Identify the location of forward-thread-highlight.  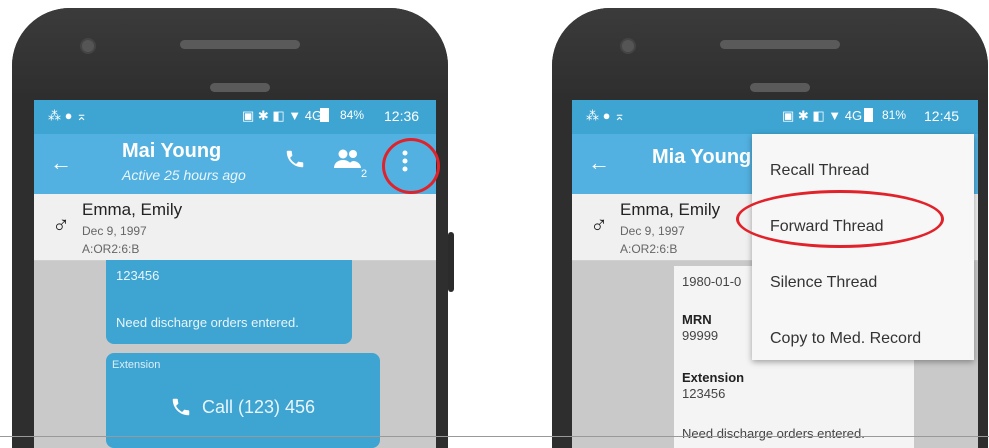
(840, 219).